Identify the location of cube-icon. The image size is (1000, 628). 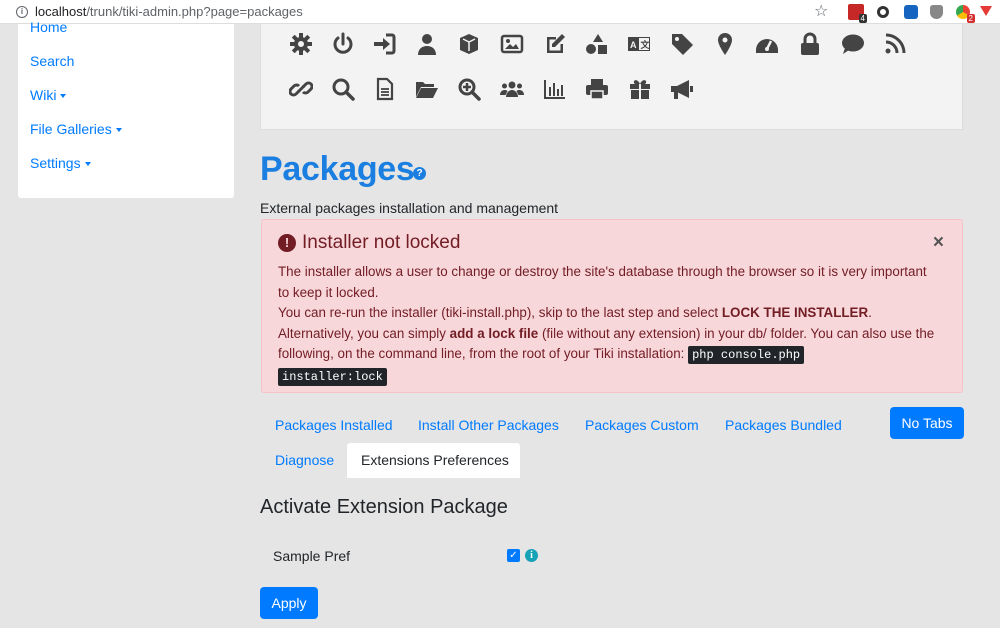
(469, 44).